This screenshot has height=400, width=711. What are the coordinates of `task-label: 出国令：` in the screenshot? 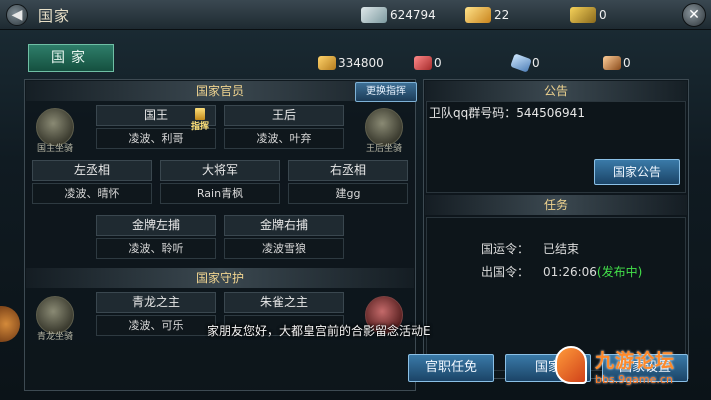 It's located at (505, 272).